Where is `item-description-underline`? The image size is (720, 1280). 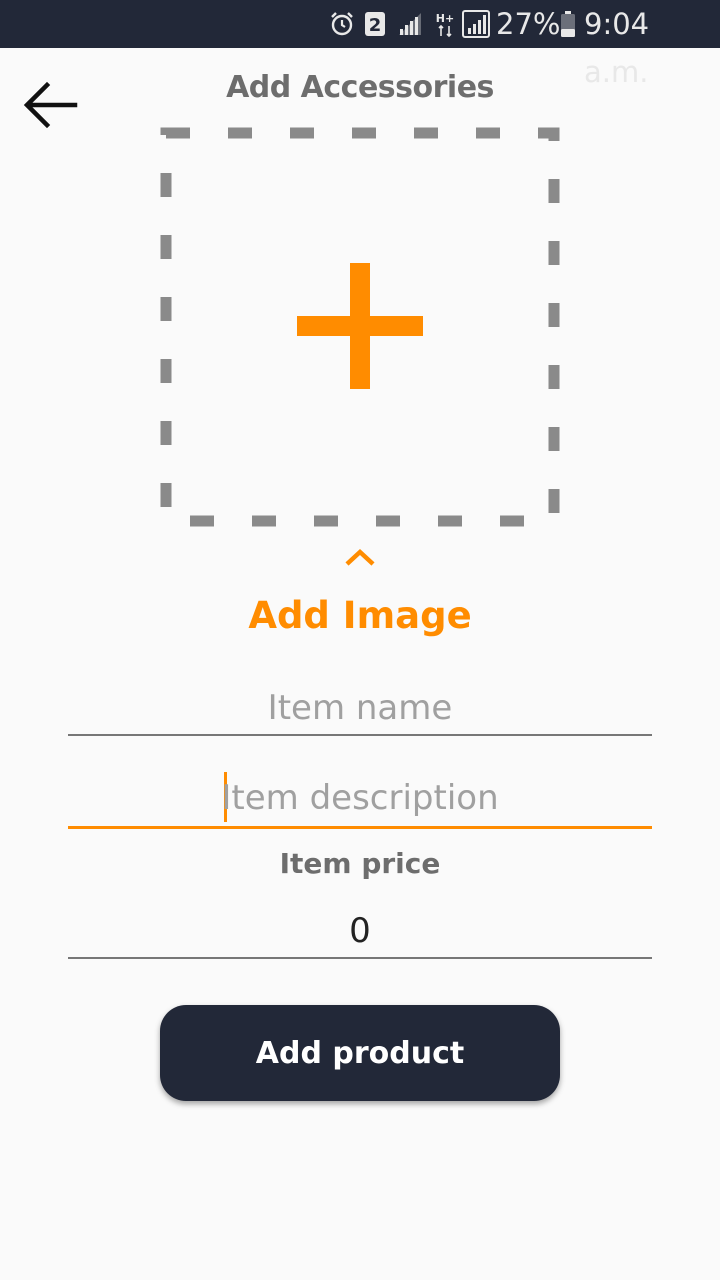
item-description-underline is located at coordinates (360, 827).